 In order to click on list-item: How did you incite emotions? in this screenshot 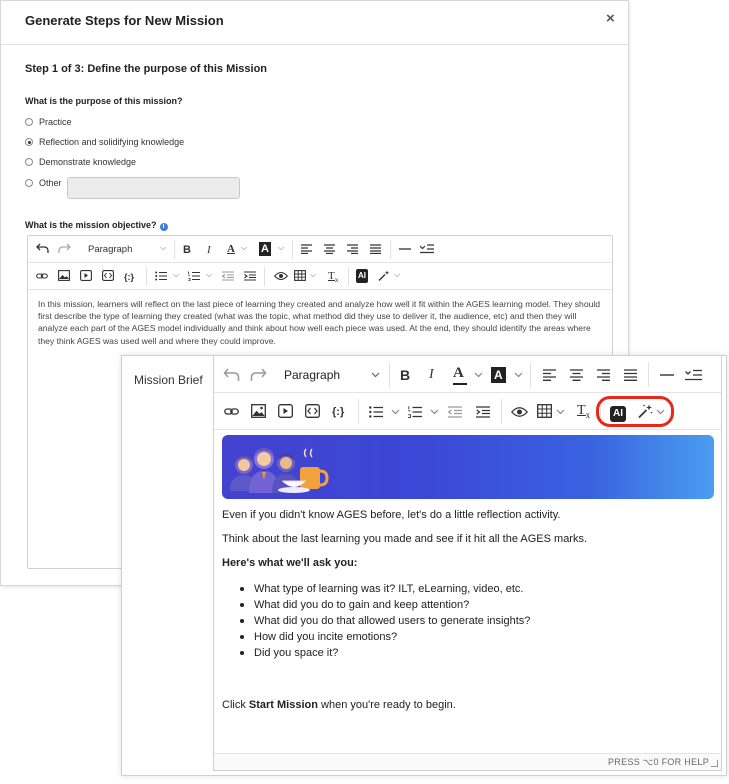, I will do `click(385, 637)`.